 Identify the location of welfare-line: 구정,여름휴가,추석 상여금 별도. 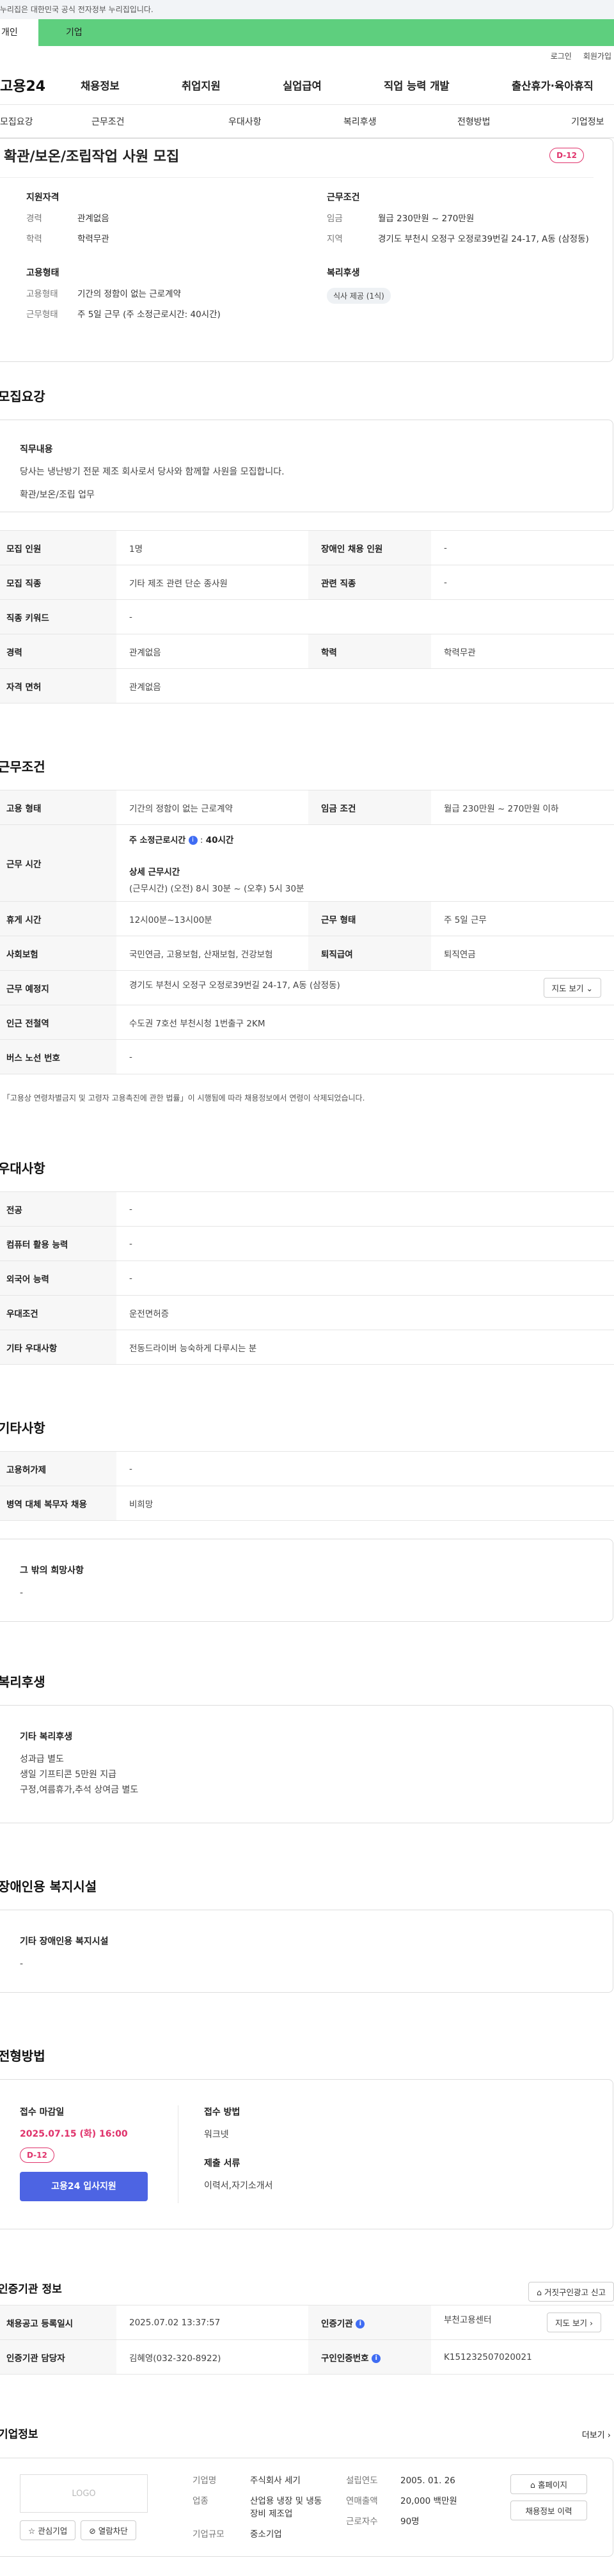
(79, 1790).